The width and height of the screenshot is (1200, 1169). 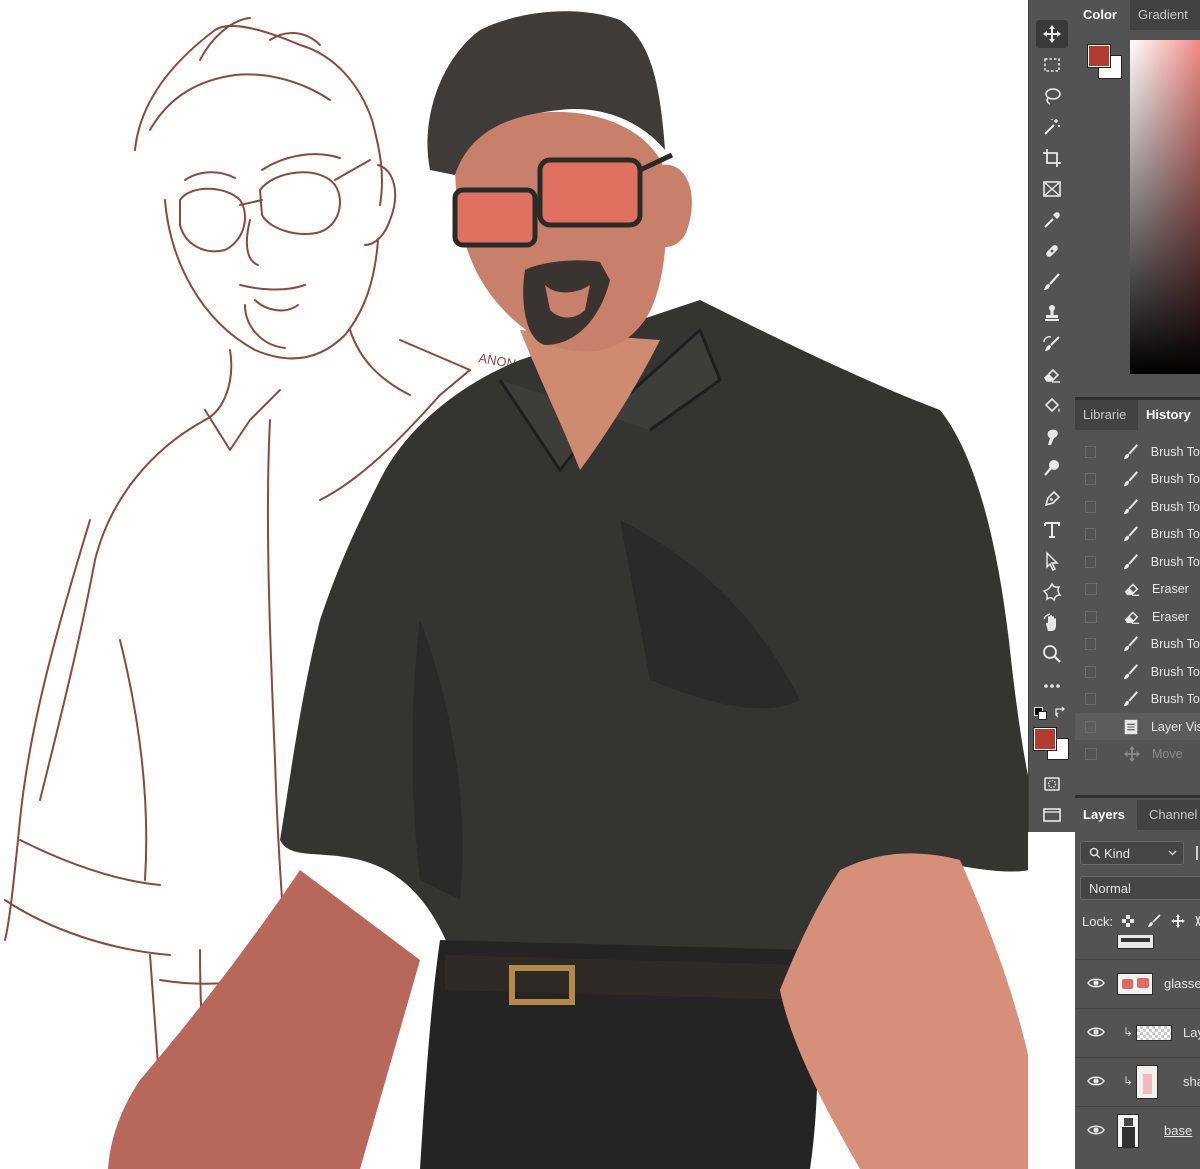 What do you see at coordinates (1052, 686) in the screenshot?
I see `edit-toolbar-button` at bounding box center [1052, 686].